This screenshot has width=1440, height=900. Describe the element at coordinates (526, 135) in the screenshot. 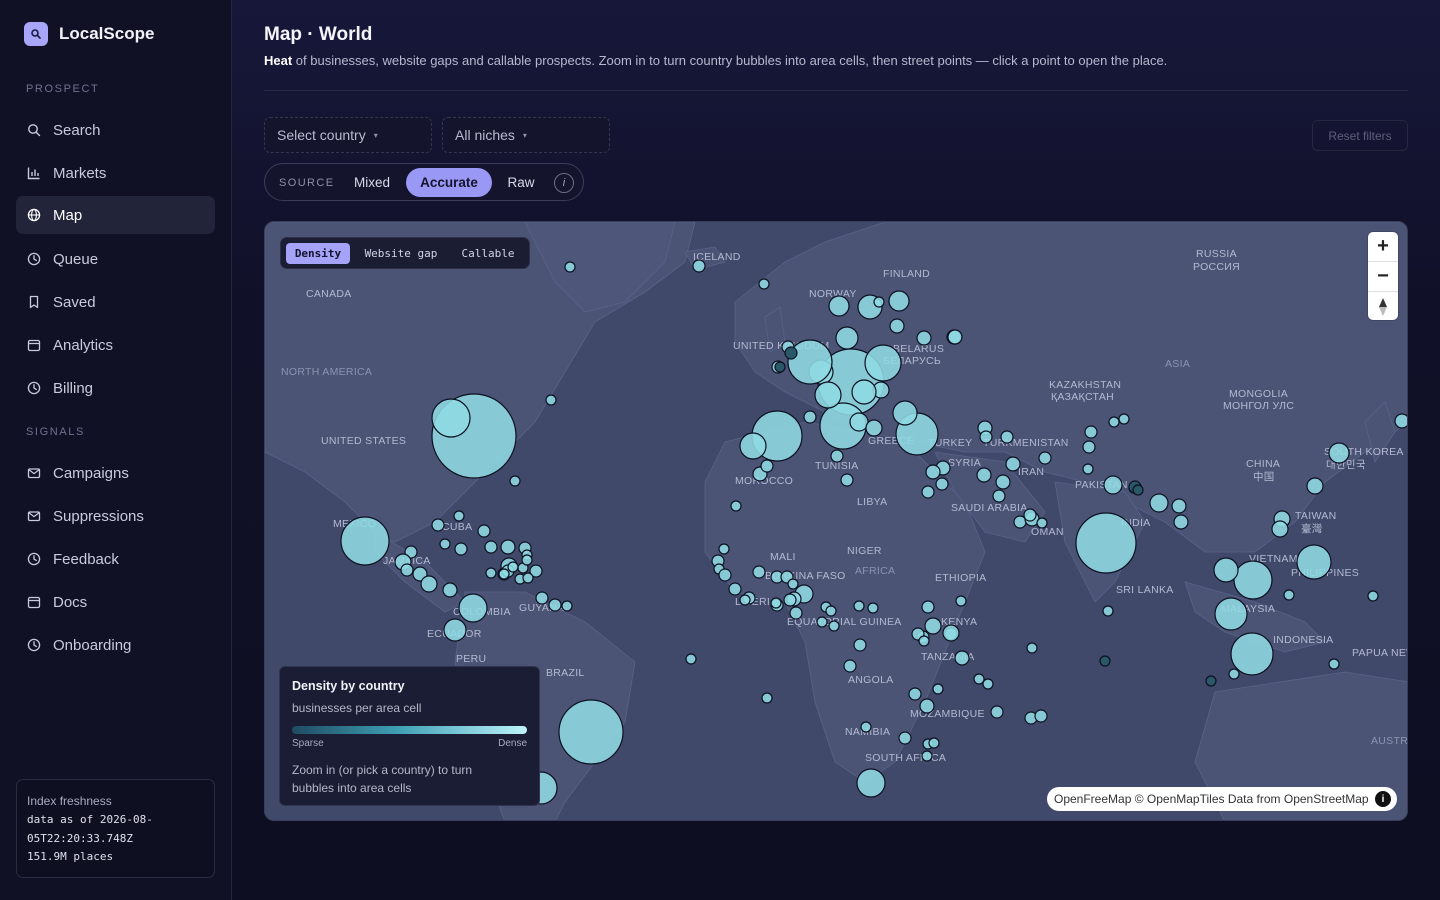

I see `niche-select: All niches ▾` at that location.